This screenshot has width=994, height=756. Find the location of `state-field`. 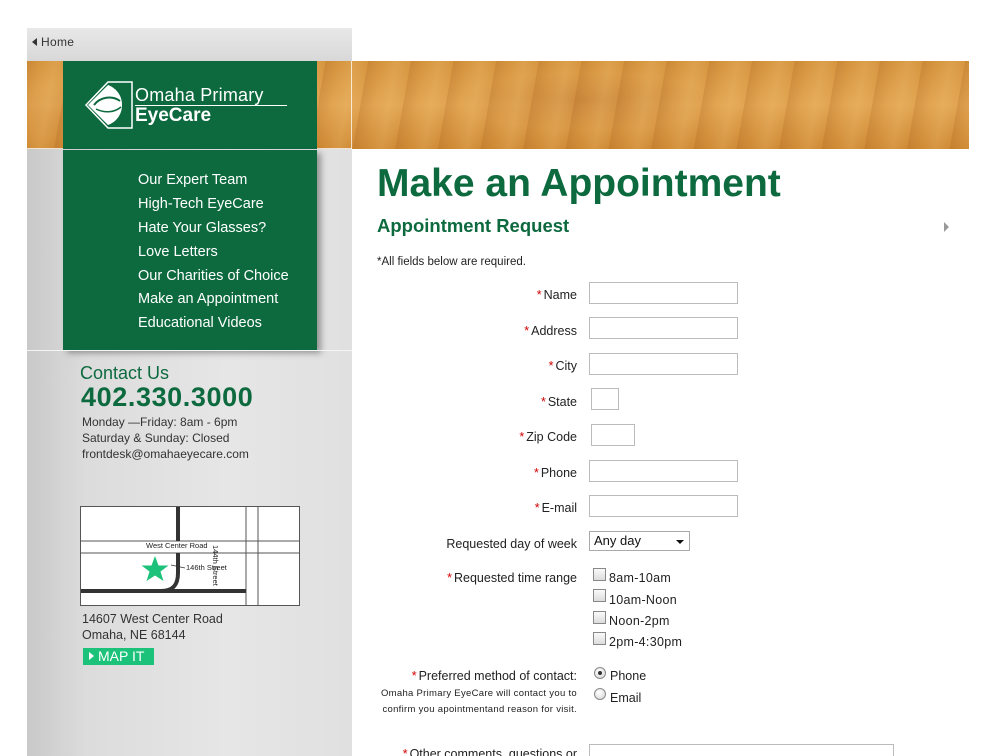

state-field is located at coordinates (605, 399).